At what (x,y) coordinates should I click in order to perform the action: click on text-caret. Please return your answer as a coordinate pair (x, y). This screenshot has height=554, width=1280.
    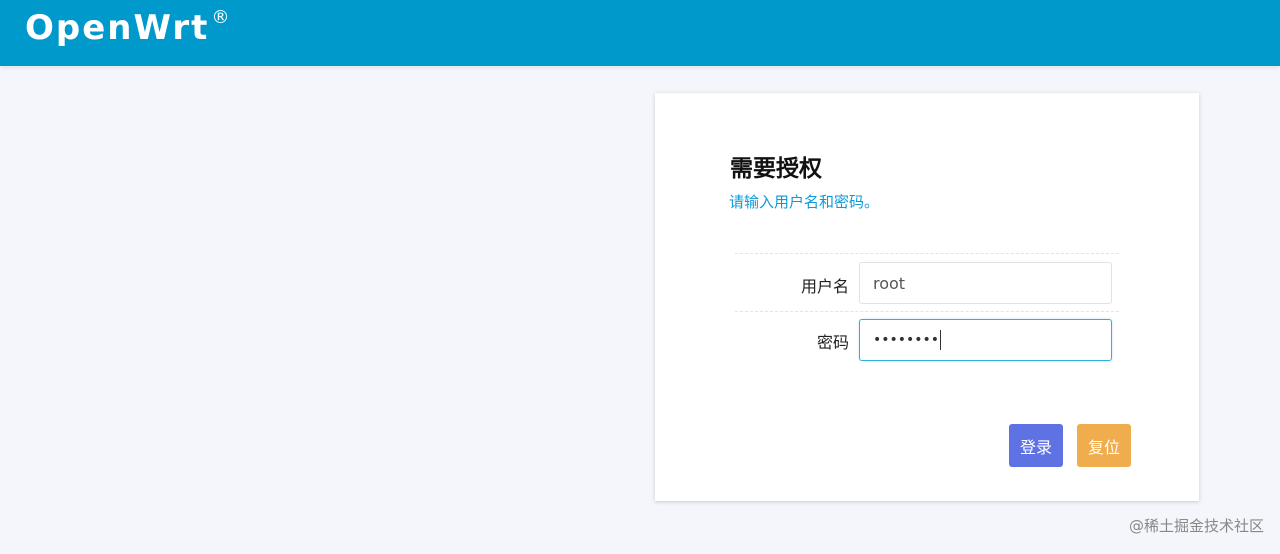
    Looking at the image, I should click on (941, 340).